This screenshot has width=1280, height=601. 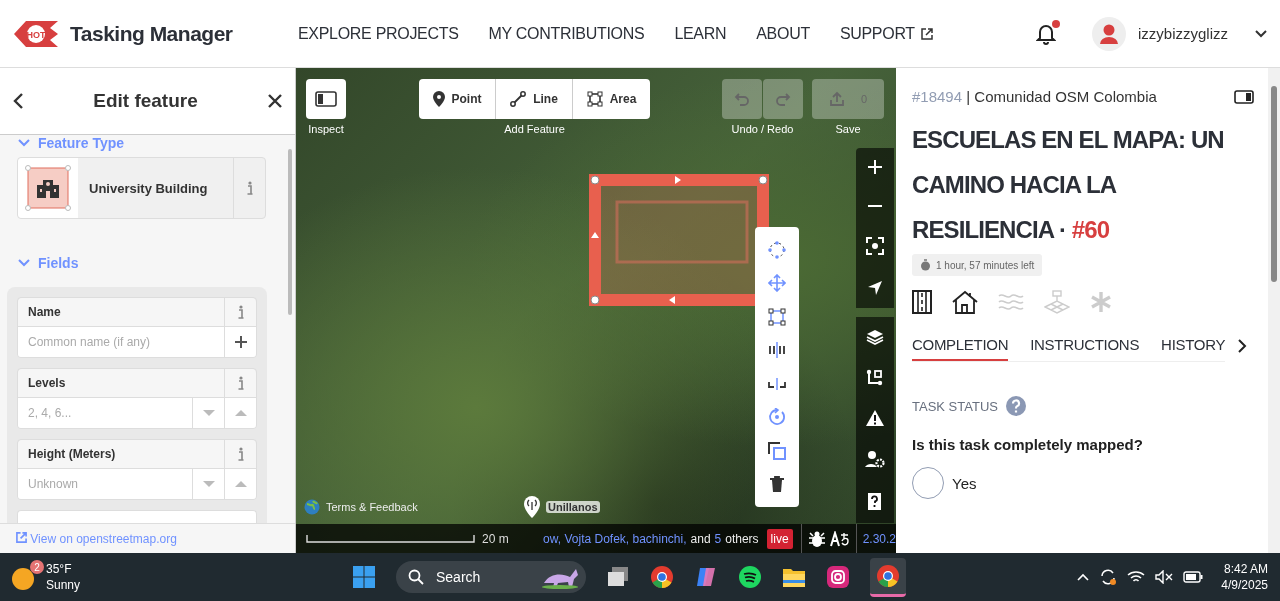 What do you see at coordinates (925, 265) in the screenshot?
I see `stopwatch-icon` at bounding box center [925, 265].